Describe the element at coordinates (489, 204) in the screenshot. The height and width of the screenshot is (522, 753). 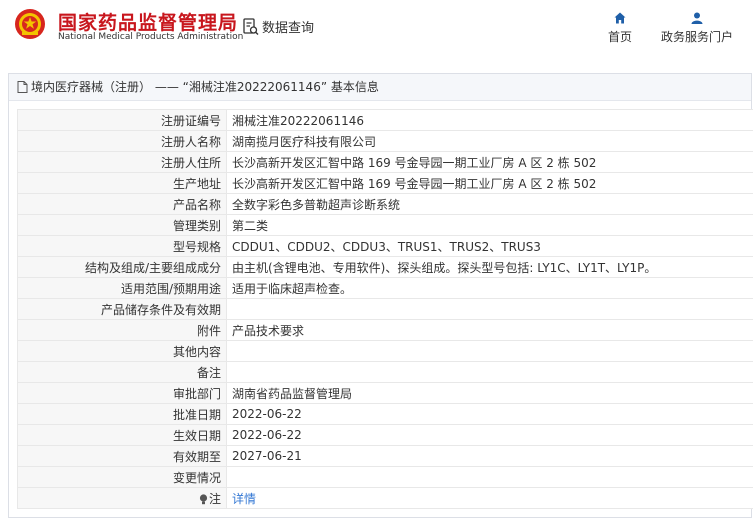
I see `field-value-cell: 全数字彩色多普勒超声诊断系统` at that location.